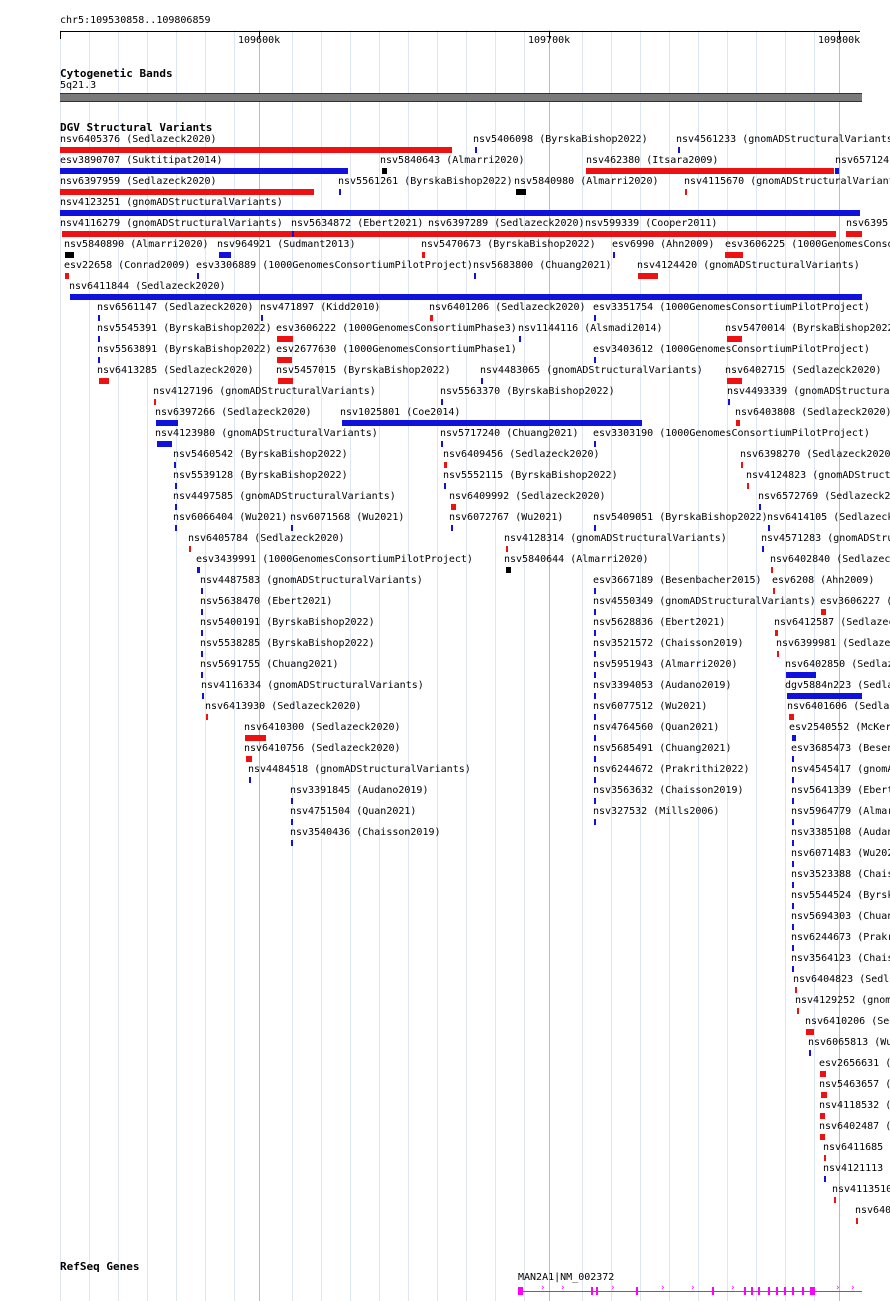 The height and width of the screenshot is (1301, 890). Describe the element at coordinates (840, 749) in the screenshot. I see `variant-label: esv3685473 (Besenbacher2015)` at that location.